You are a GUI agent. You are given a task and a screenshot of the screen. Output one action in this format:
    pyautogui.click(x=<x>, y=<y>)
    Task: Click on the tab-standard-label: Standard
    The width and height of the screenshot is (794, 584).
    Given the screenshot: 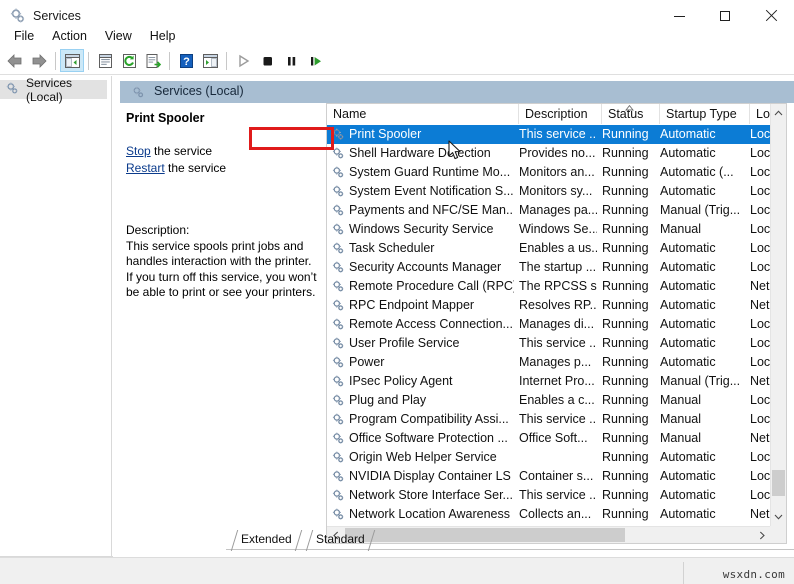 What is the action you would take?
    pyautogui.click(x=340, y=539)
    